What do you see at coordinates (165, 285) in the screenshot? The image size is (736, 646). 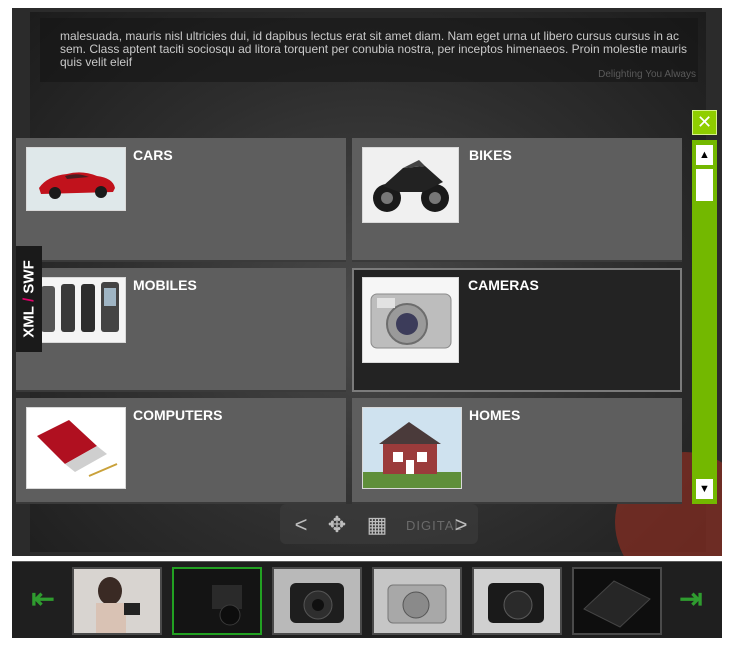 I see `category-label-mobiles: MOBILES` at bounding box center [165, 285].